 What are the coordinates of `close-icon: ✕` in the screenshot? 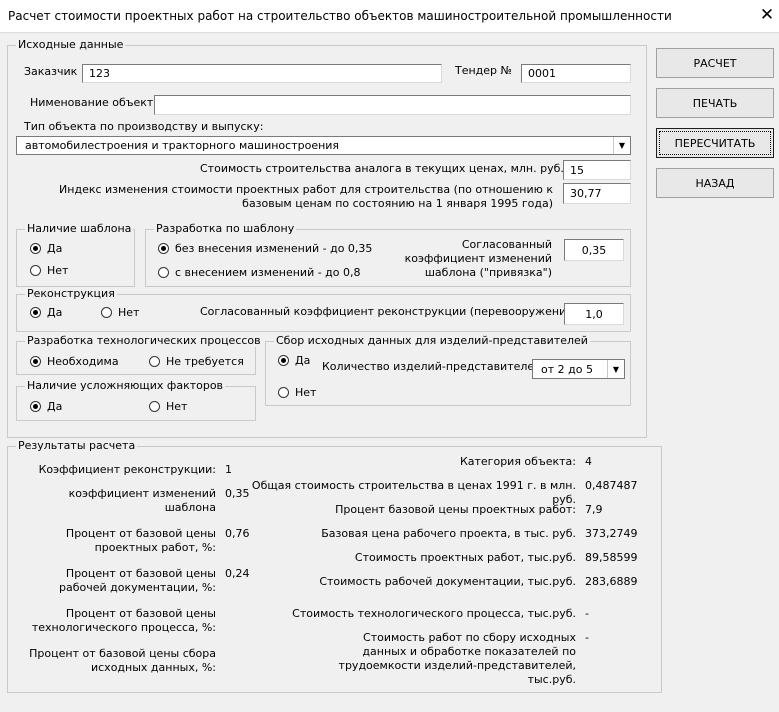 It's located at (767, 15).